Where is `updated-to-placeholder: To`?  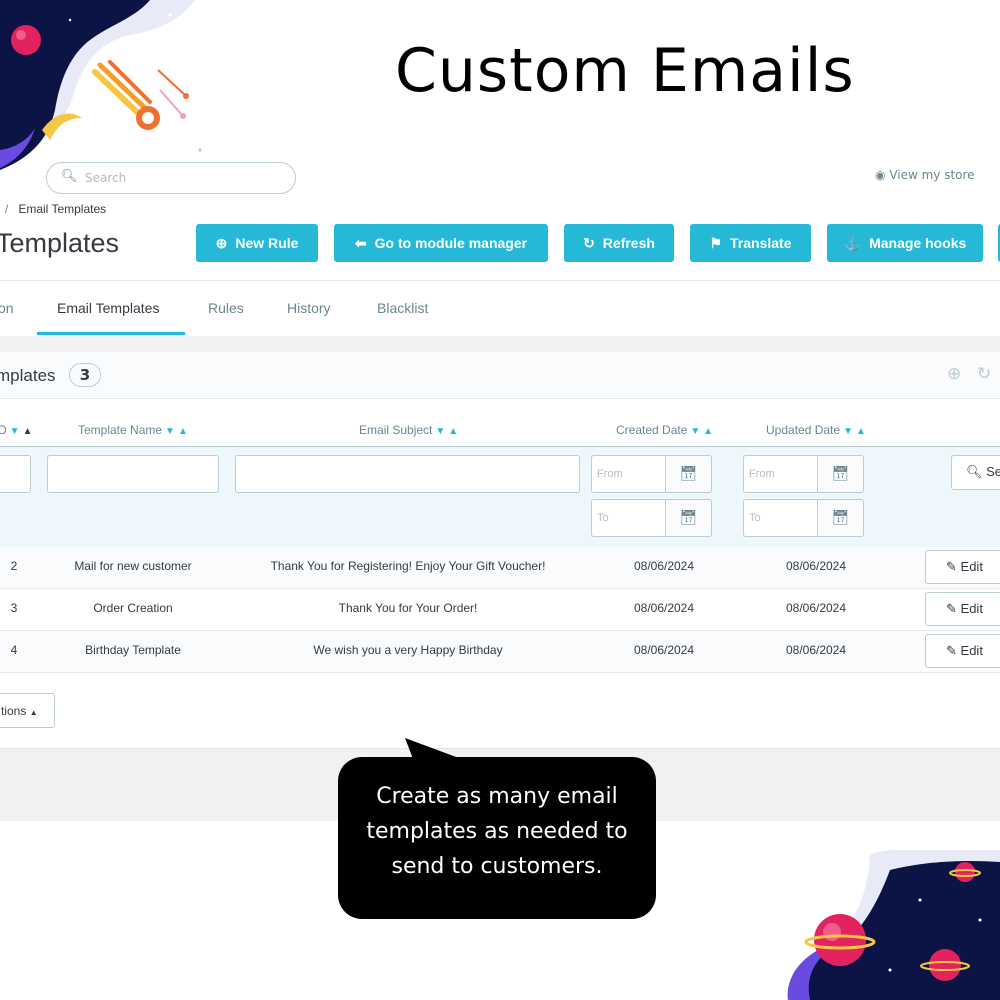 updated-to-placeholder: To is located at coordinates (755, 518).